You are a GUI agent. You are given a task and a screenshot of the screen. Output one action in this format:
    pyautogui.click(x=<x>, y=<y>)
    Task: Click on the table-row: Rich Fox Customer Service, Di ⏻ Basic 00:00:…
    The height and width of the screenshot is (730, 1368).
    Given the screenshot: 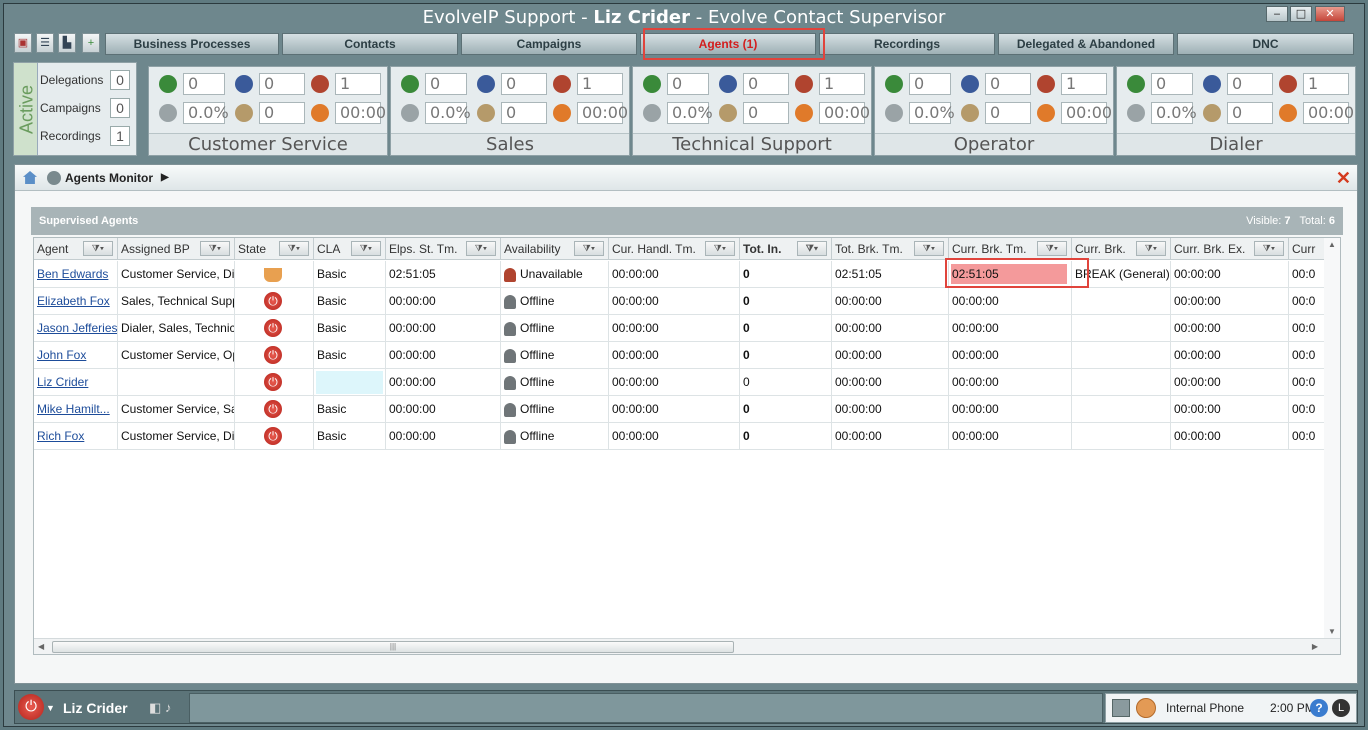 What is the action you would take?
    pyautogui.click(x=687, y=436)
    